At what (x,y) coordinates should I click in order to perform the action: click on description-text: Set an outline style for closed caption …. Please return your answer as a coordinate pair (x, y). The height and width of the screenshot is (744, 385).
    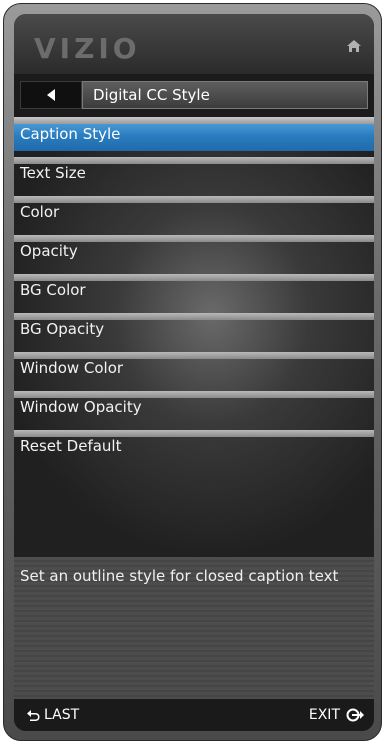
    Looking at the image, I should click on (179, 576).